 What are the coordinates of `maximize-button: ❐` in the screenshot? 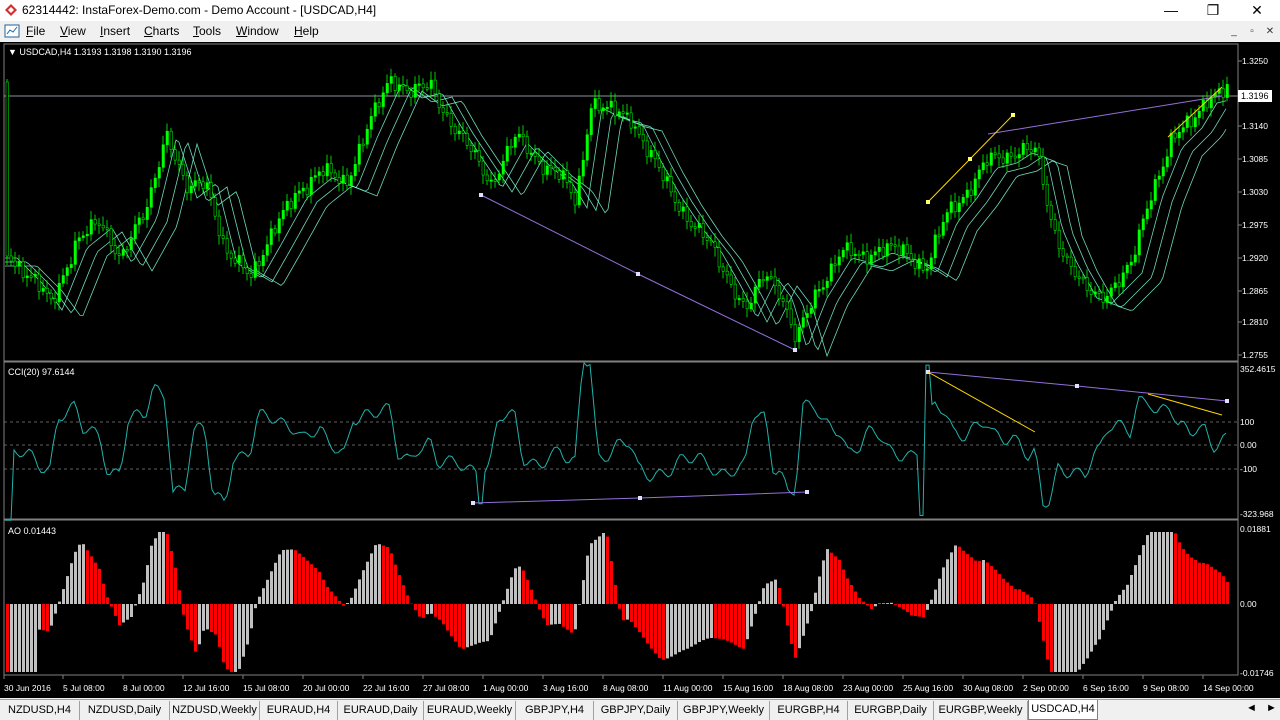 It's located at (1213, 10).